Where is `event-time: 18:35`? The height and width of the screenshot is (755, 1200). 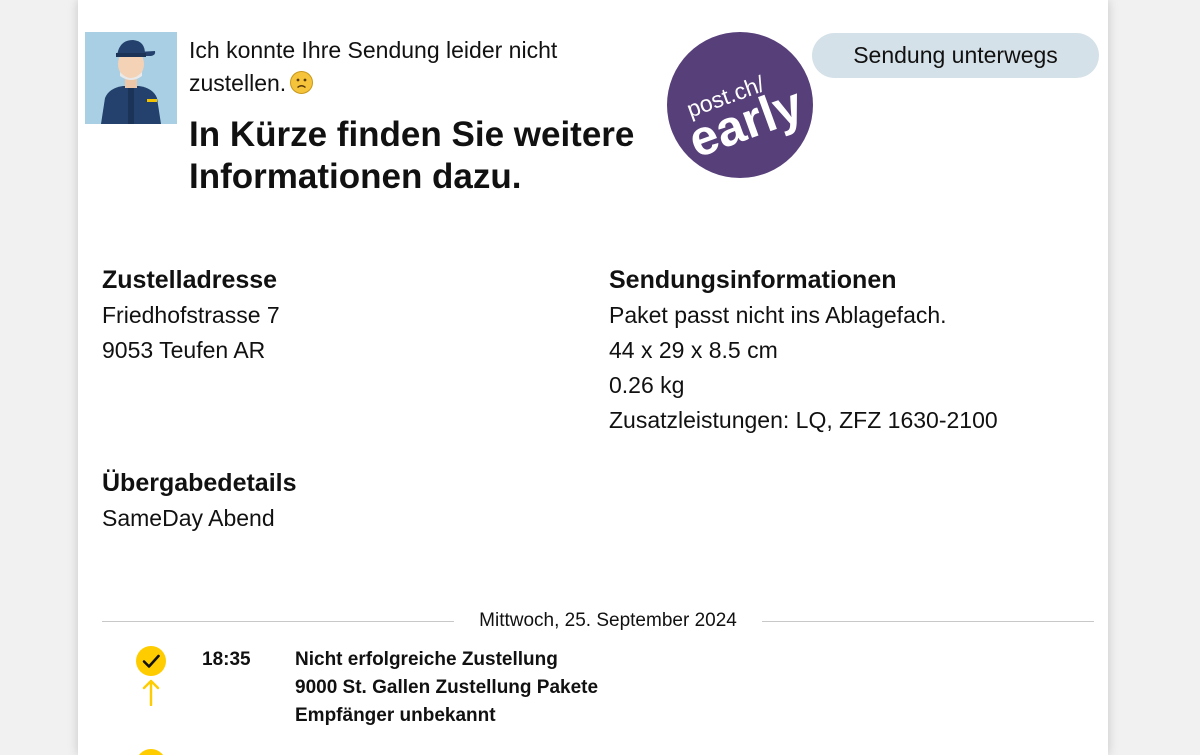 event-time: 18:35 is located at coordinates (226, 659).